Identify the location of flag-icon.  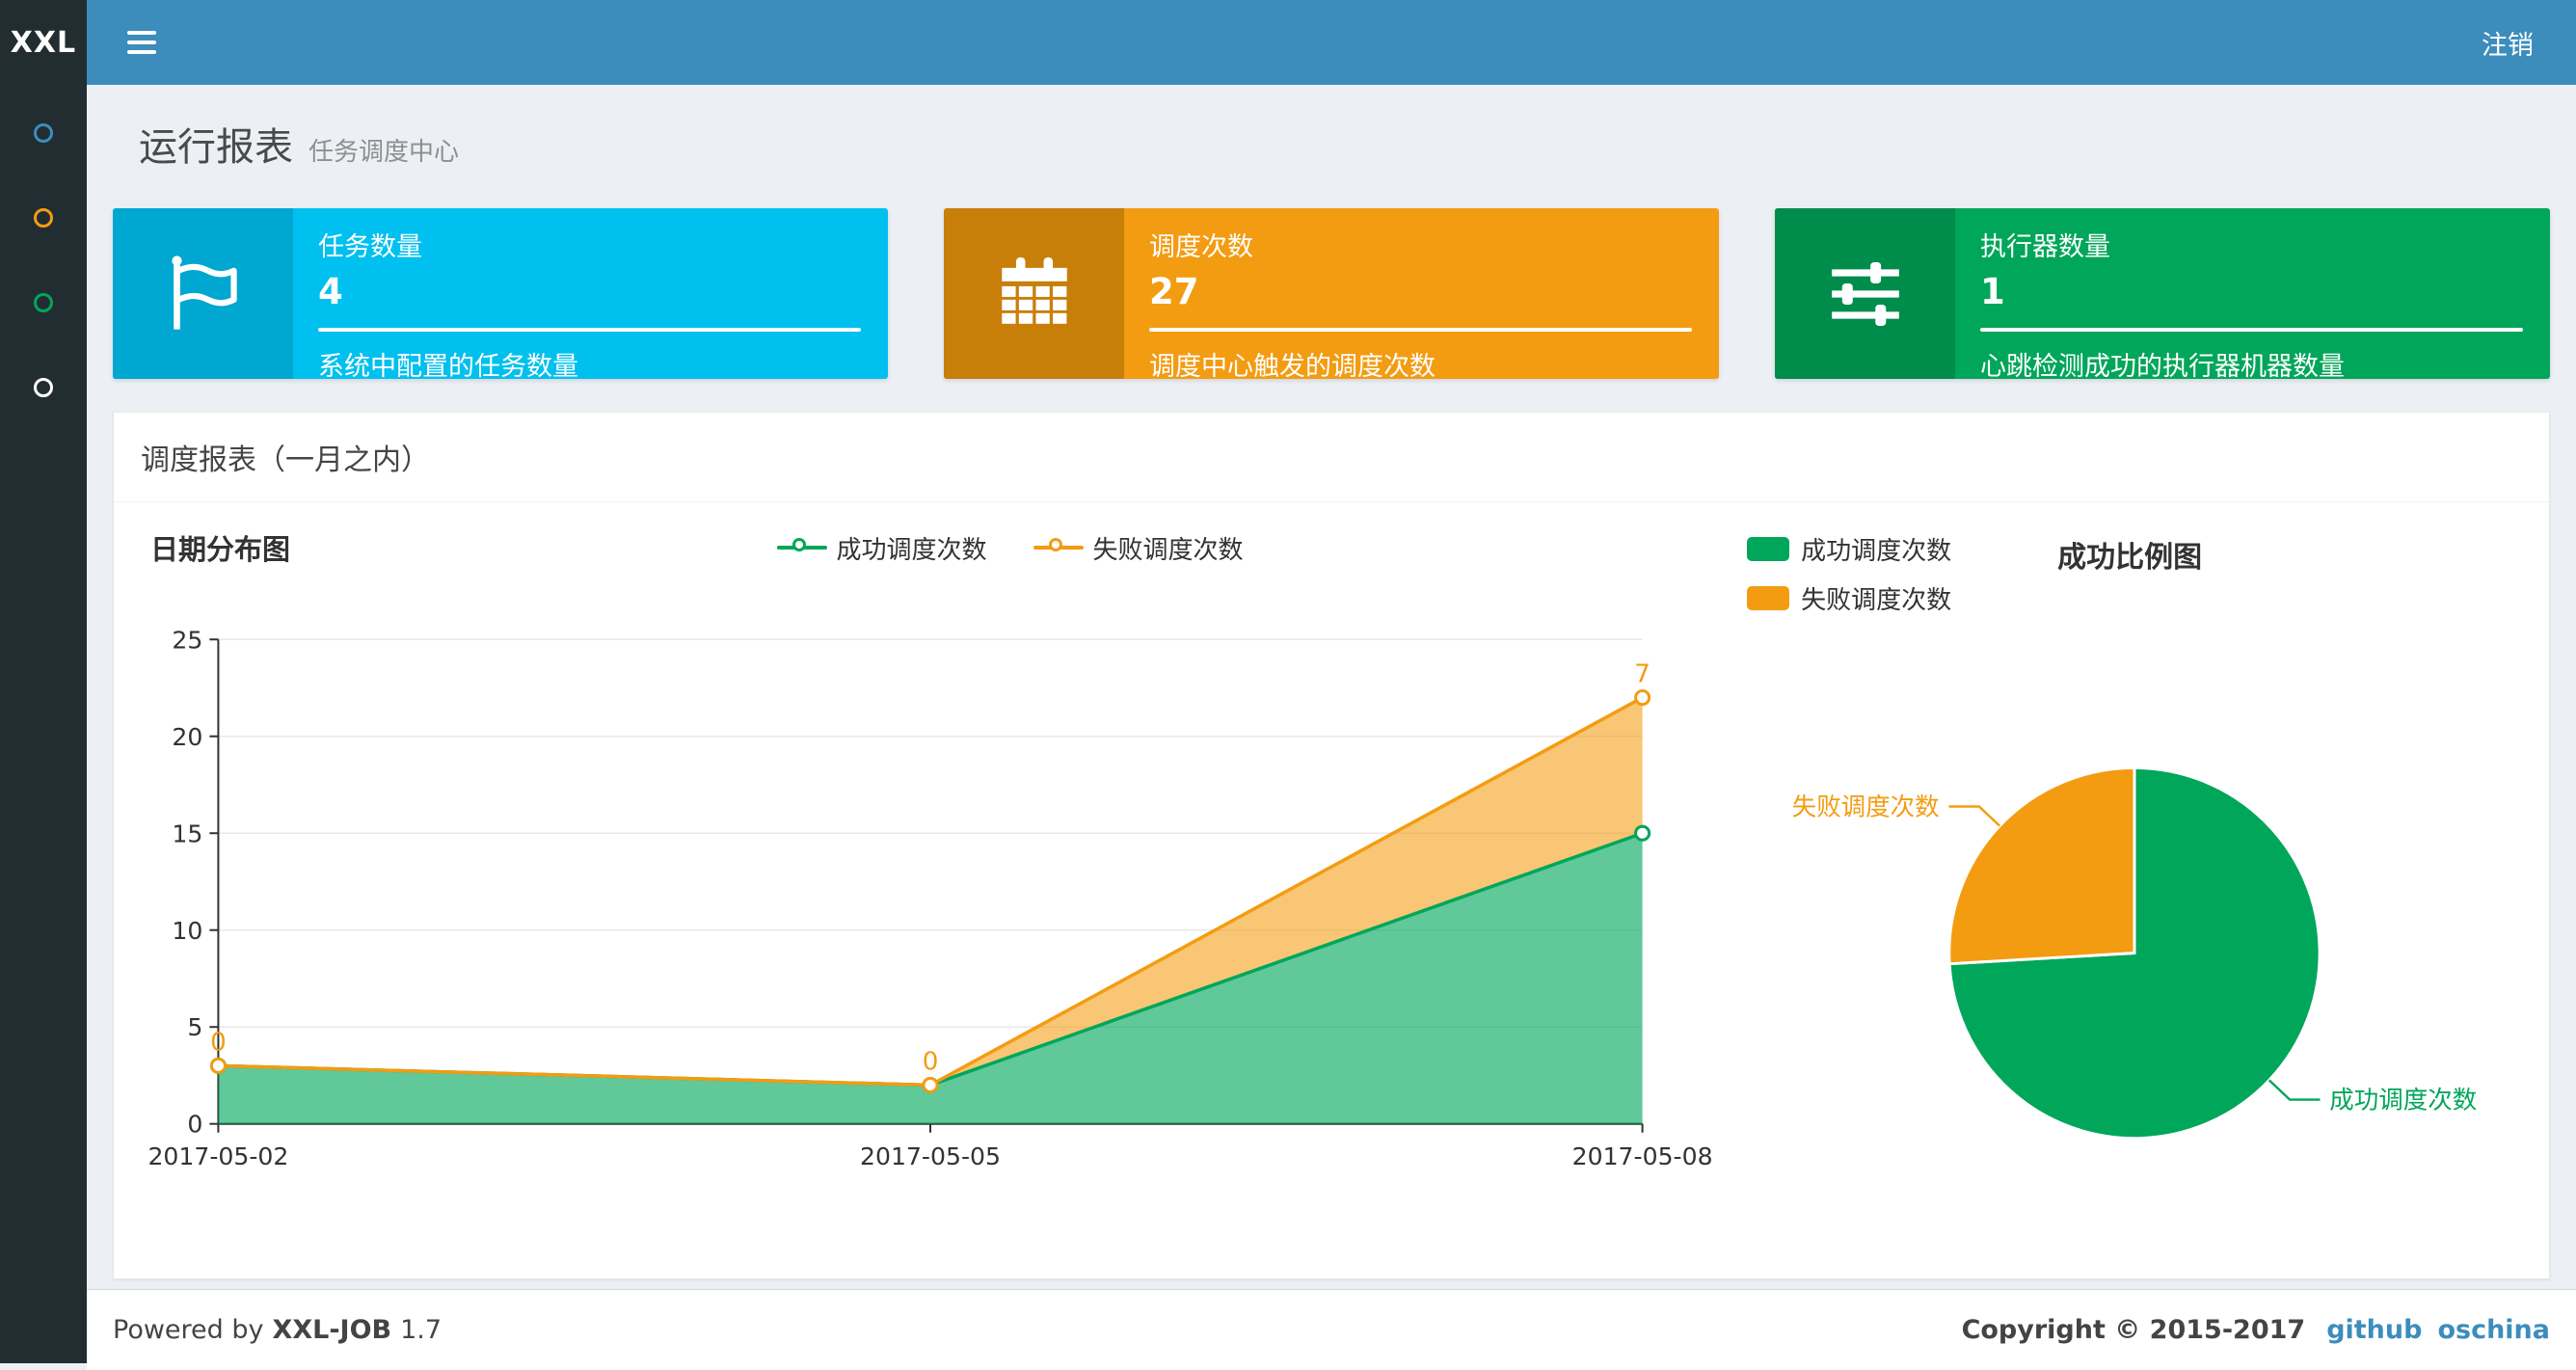
(204, 292).